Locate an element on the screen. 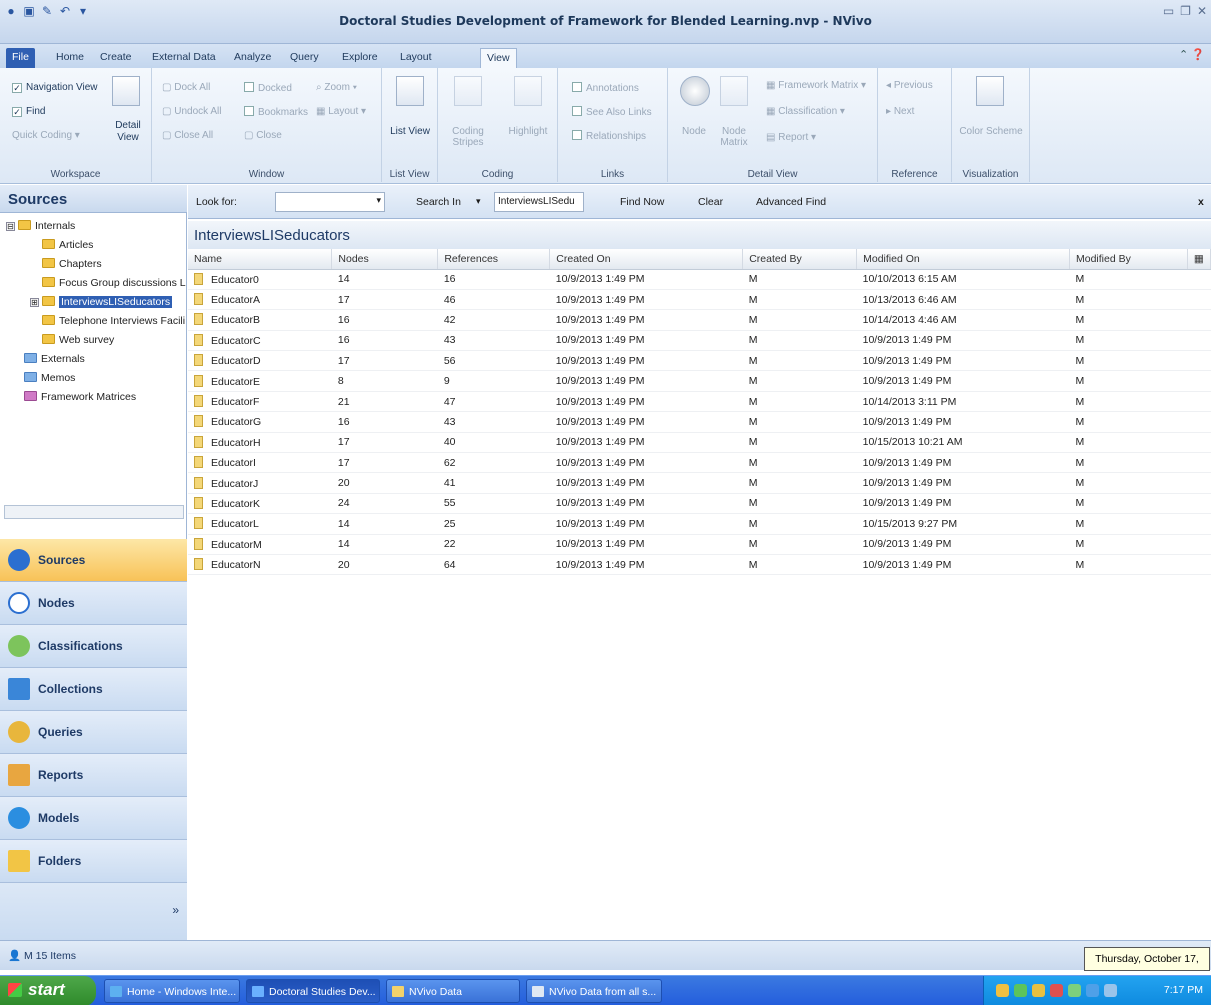 The height and width of the screenshot is (1005, 1211). nav-reports: Reports is located at coordinates (93, 775).